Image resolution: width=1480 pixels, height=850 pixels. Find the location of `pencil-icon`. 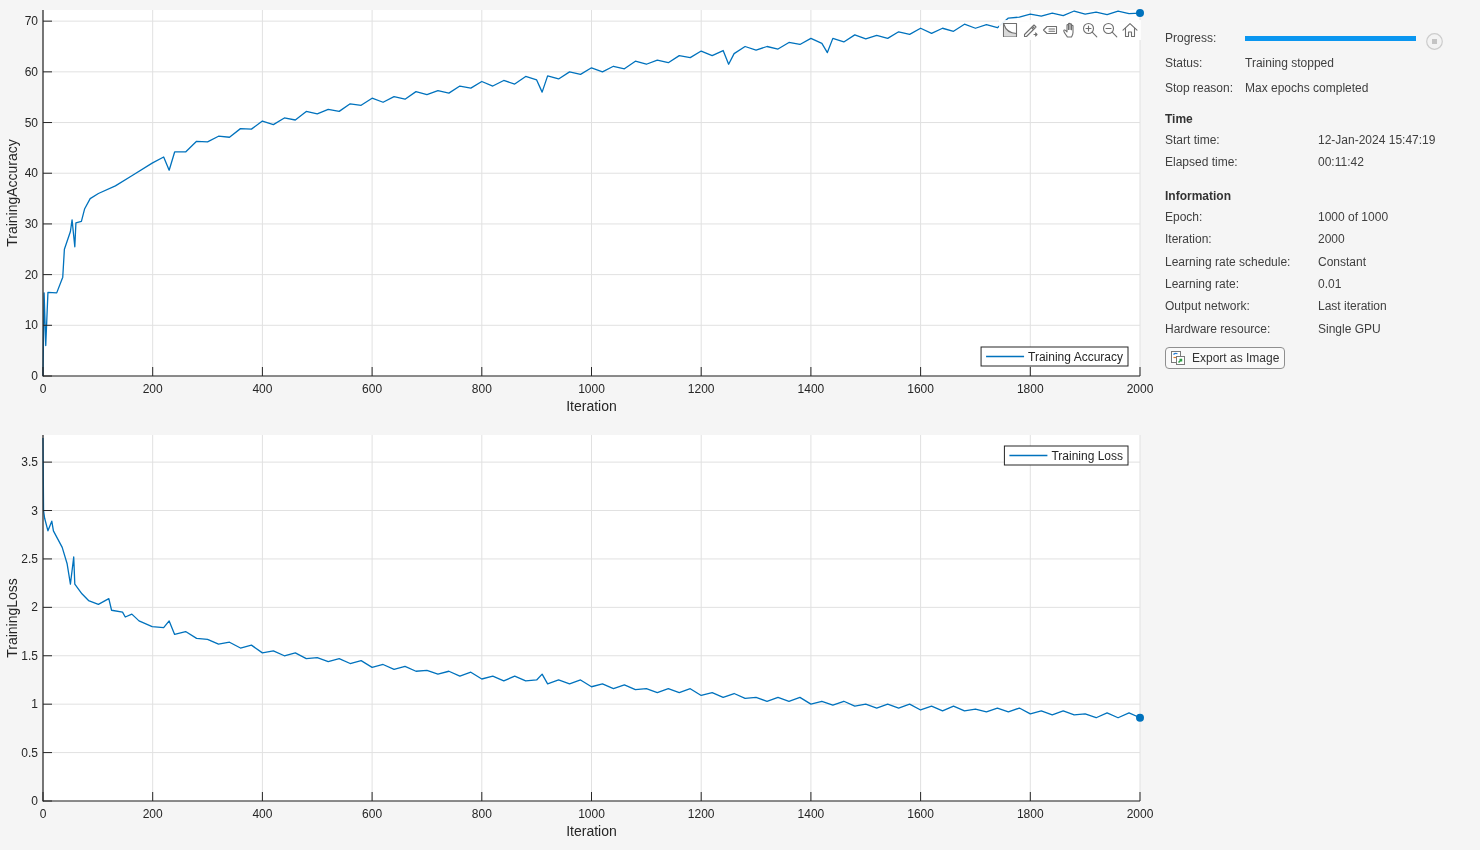

pencil-icon is located at coordinates (1030, 30).